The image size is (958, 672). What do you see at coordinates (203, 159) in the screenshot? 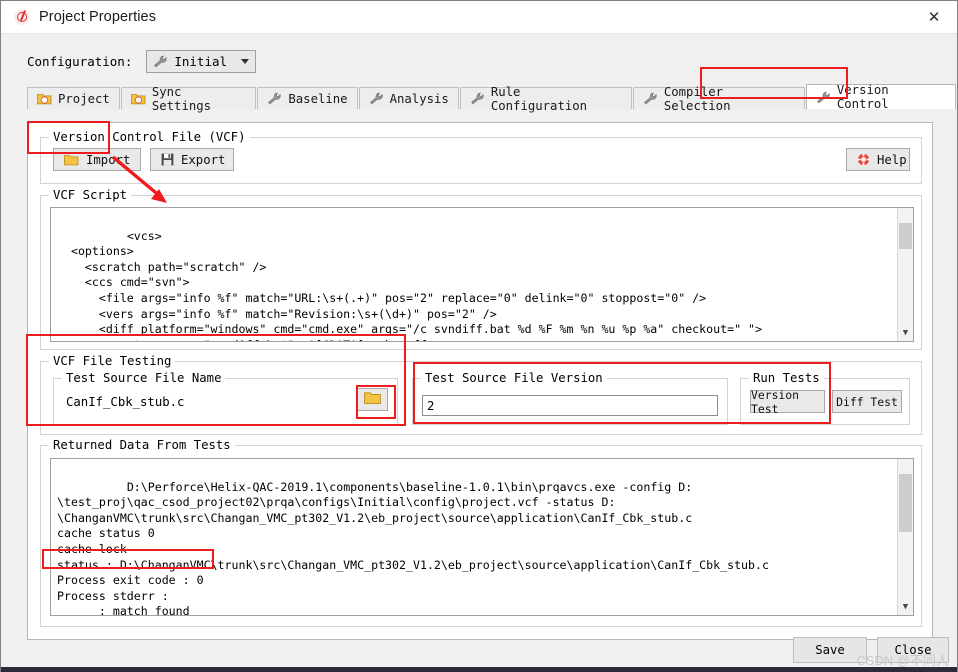
I see `export-label: Export` at bounding box center [203, 159].